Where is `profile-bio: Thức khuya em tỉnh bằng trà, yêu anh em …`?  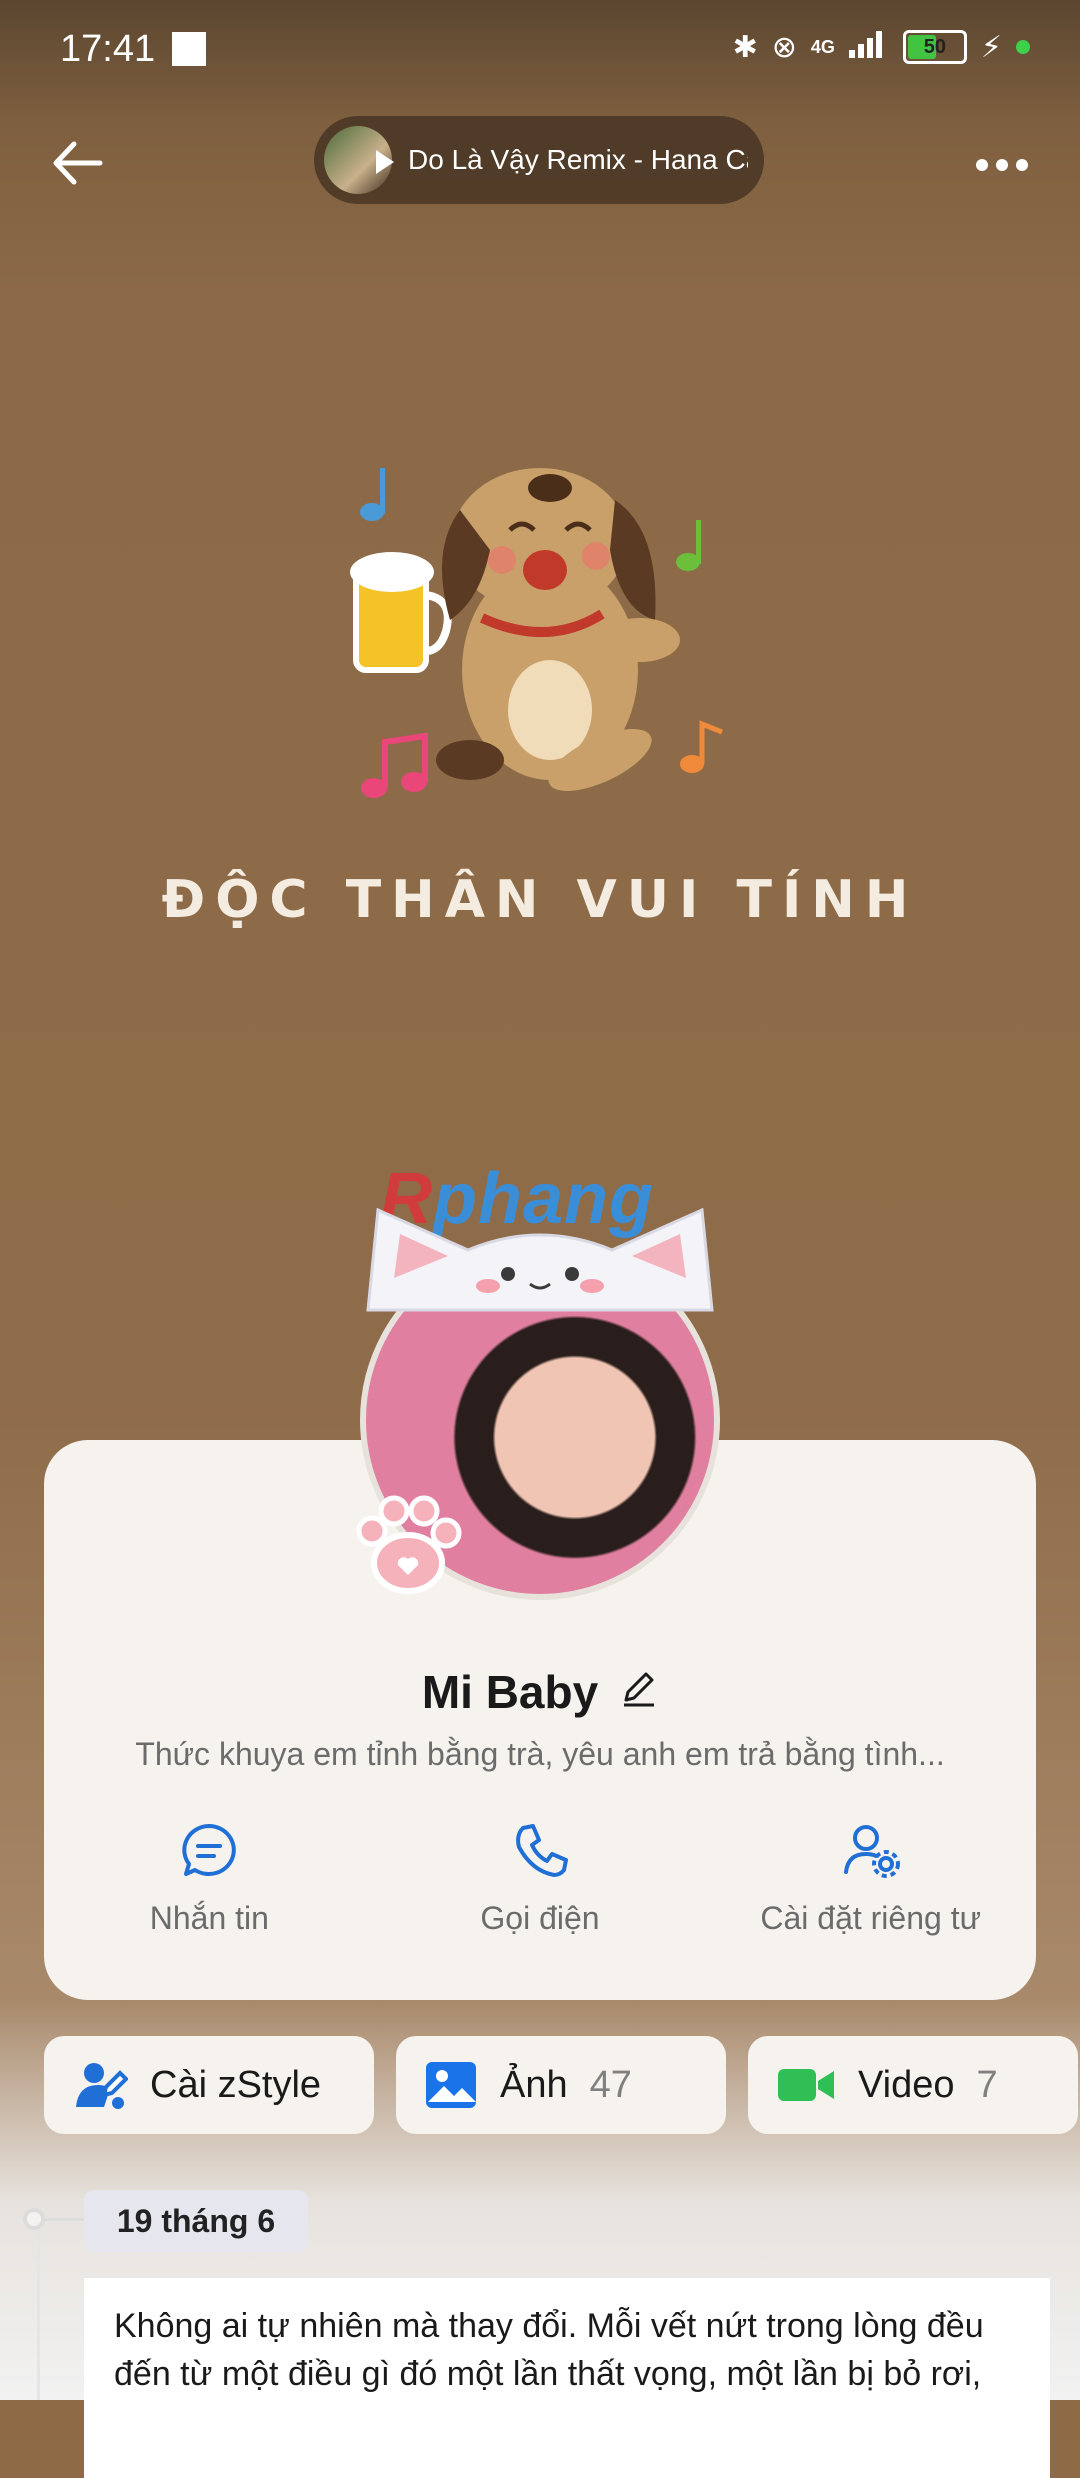 profile-bio: Thức khuya em tỉnh bằng trà, yêu anh em … is located at coordinates (540, 1754).